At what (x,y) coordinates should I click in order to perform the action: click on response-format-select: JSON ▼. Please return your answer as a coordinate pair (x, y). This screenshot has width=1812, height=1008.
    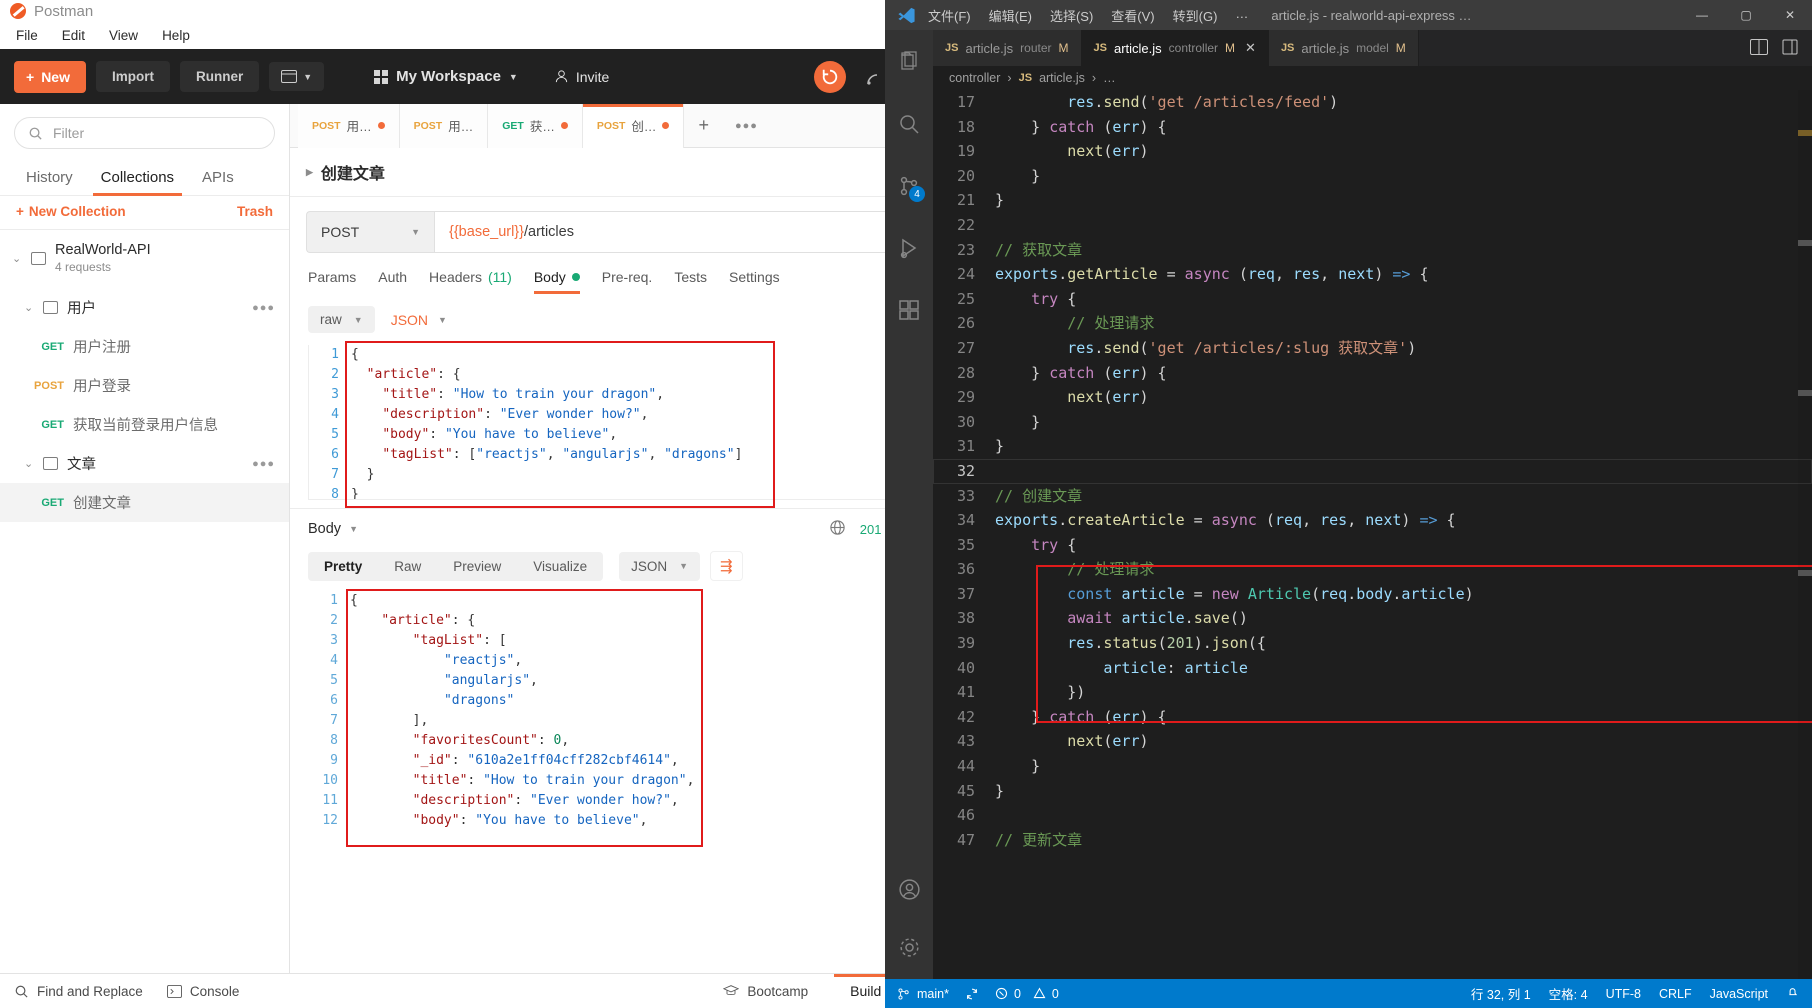
    Looking at the image, I should click on (660, 566).